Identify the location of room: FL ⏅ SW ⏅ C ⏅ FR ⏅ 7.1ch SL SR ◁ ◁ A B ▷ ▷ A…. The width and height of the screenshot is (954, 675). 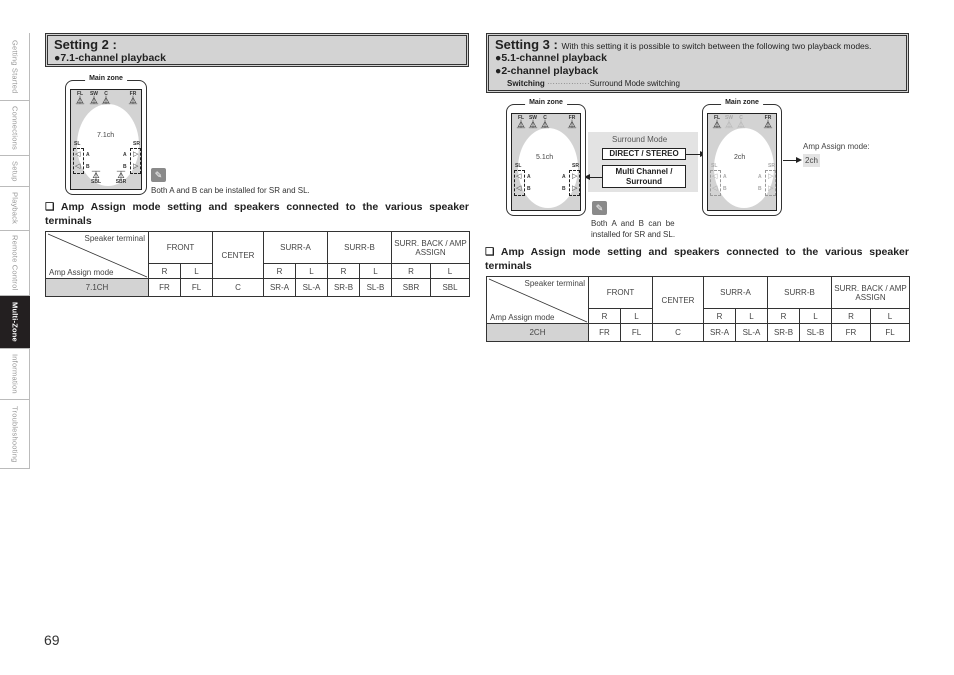
(106, 139).